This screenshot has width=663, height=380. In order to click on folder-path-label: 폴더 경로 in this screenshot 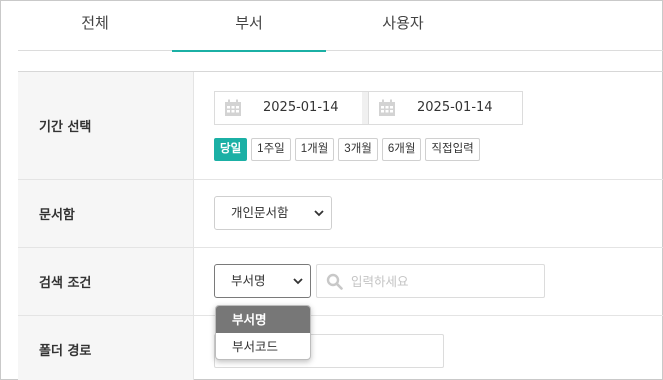, I will do `click(106, 348)`.